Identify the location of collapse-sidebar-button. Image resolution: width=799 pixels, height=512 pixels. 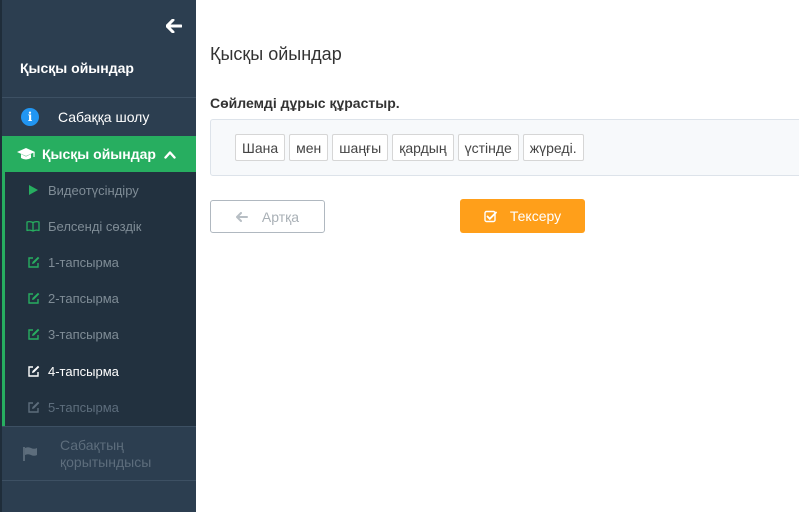
(174, 26).